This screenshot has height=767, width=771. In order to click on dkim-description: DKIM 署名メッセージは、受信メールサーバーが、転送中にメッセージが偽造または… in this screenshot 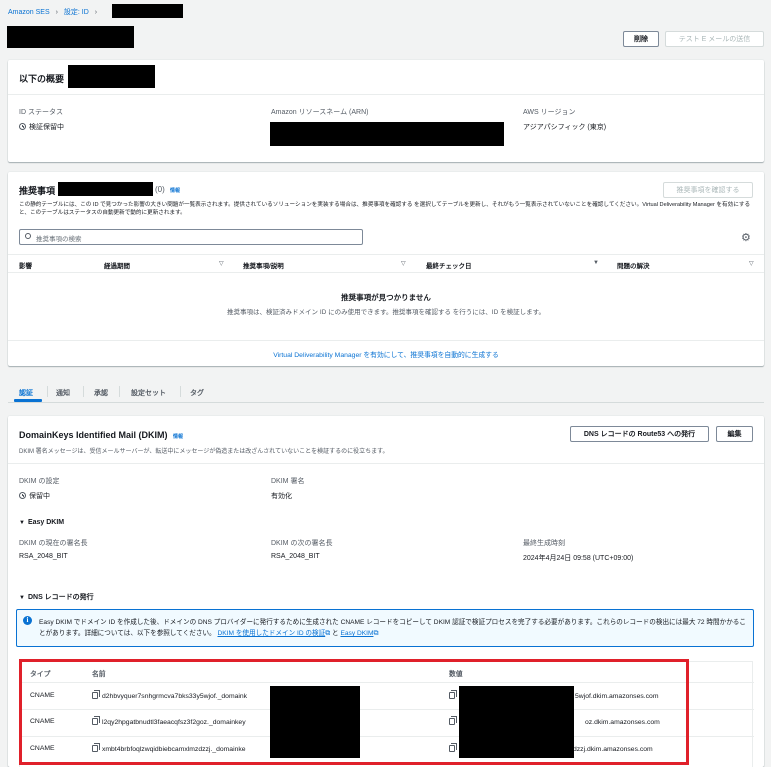, I will do `click(204, 452)`.